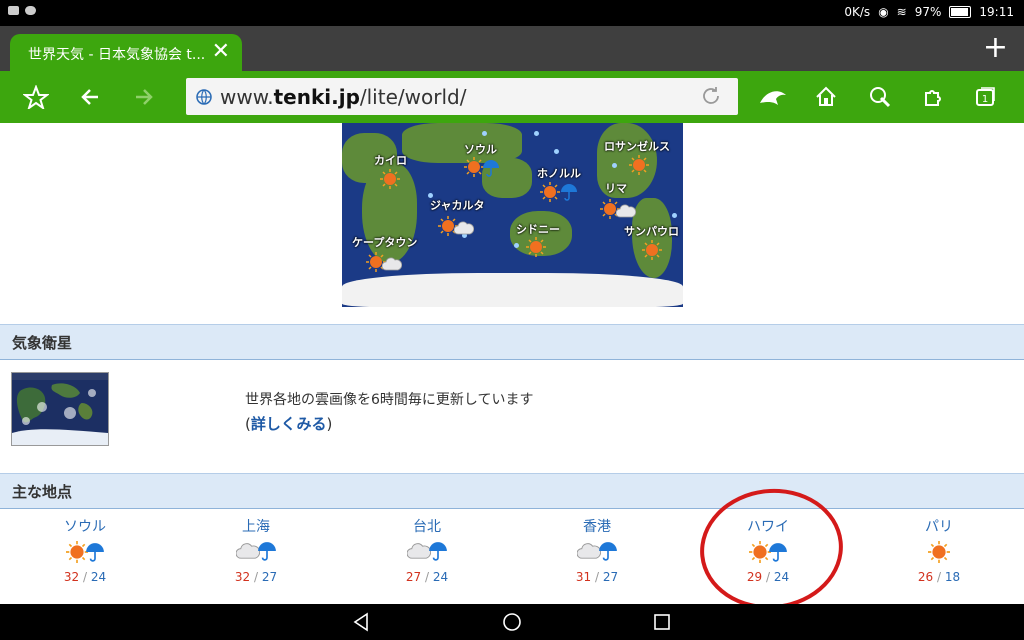 Image resolution: width=1024 pixels, height=640 pixels. Describe the element at coordinates (934, 97) in the screenshot. I see `addon-puzzle-icon` at that location.